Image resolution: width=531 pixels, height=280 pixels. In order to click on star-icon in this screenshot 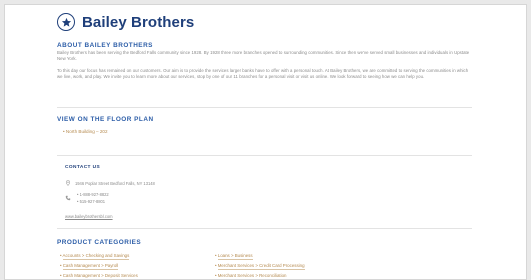, I will do `click(66, 22)`.